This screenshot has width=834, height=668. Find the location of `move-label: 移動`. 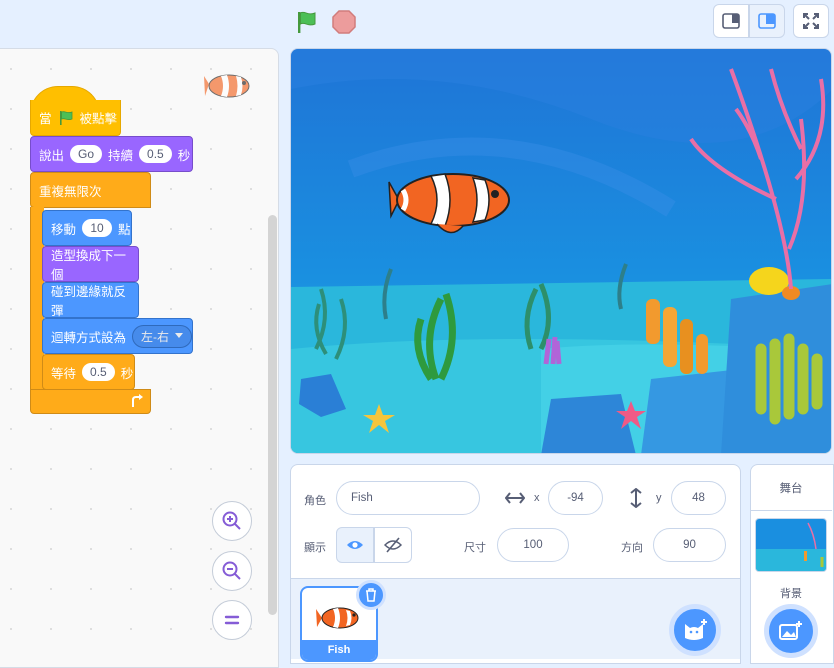

move-label: 移動 is located at coordinates (64, 229).